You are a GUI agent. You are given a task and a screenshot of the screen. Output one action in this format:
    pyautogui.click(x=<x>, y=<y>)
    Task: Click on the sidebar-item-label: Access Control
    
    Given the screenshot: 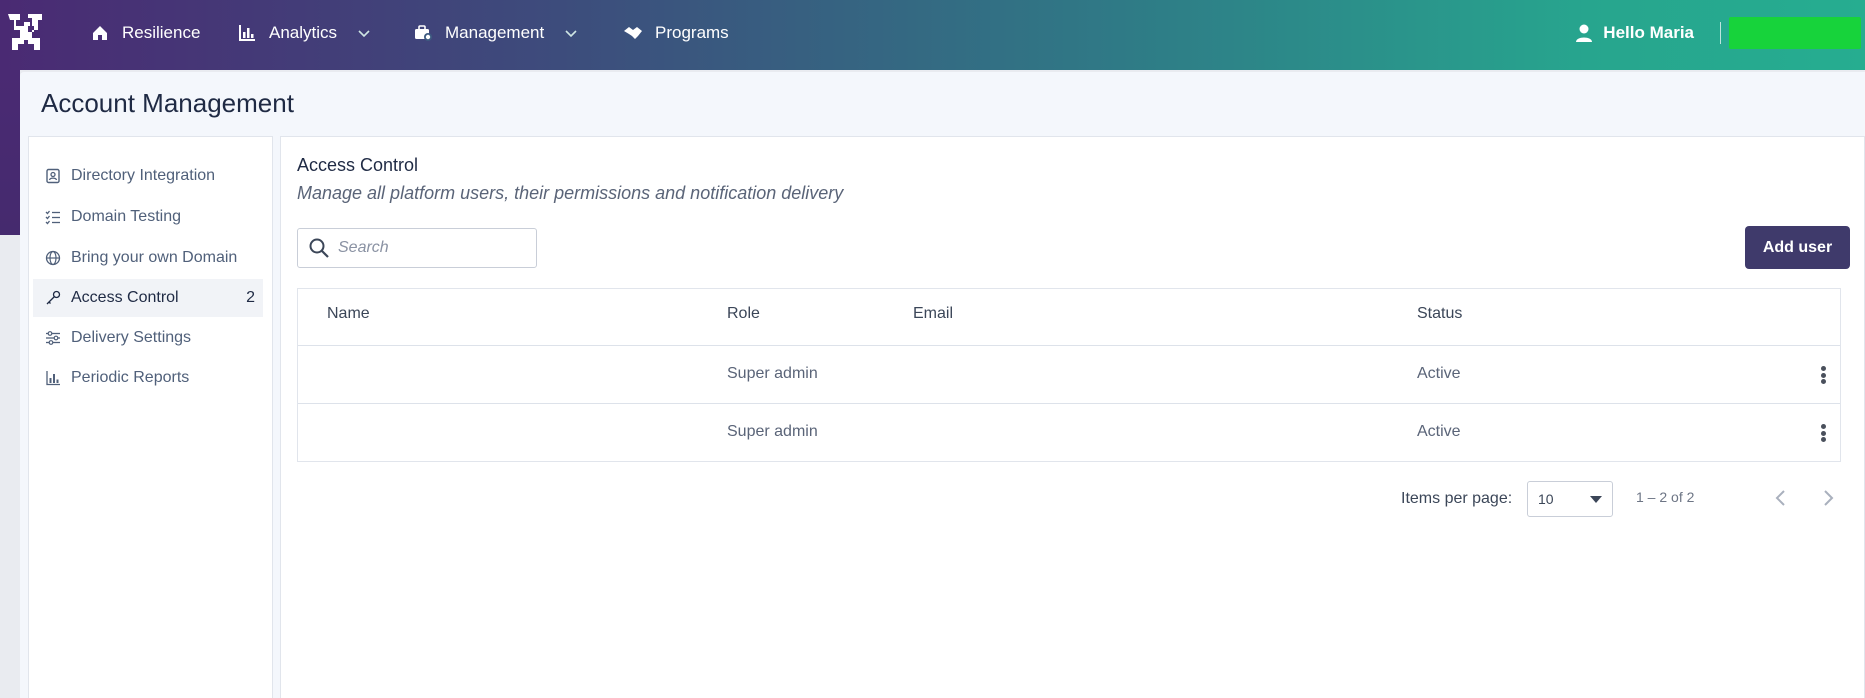 What is the action you would take?
    pyautogui.click(x=125, y=297)
    